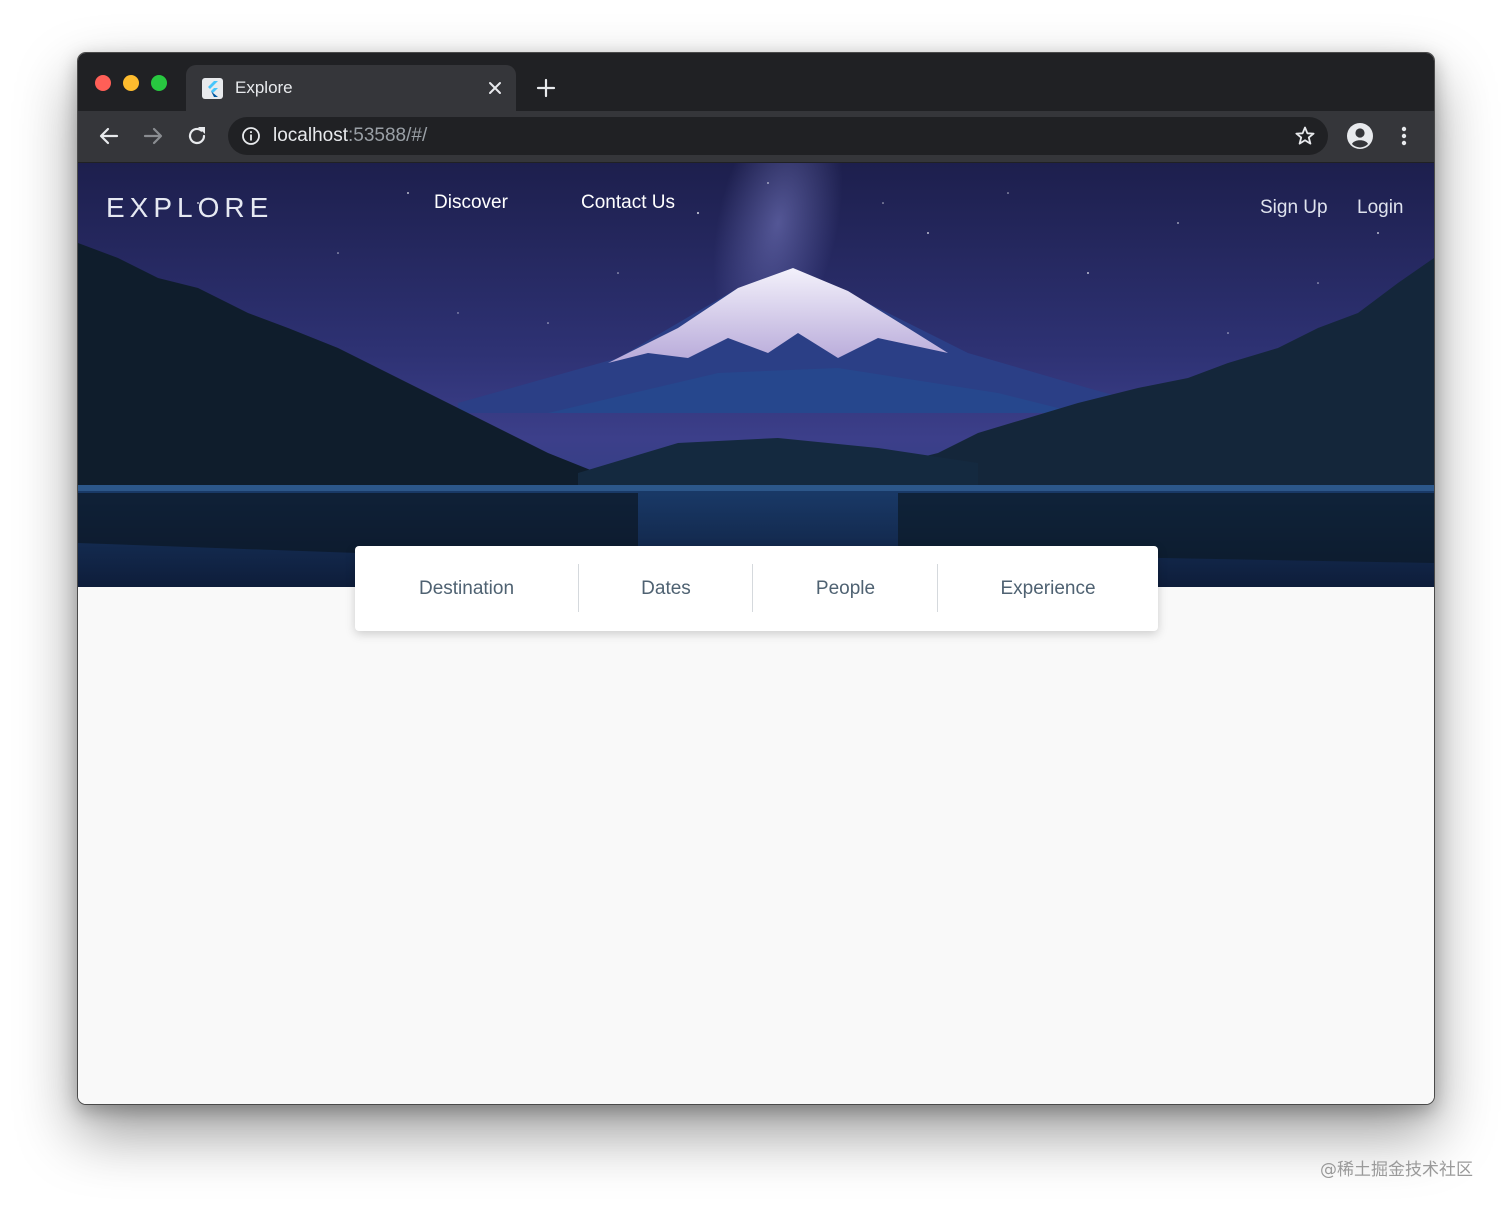 This screenshot has height=1207, width=1512. What do you see at coordinates (471, 203) in the screenshot?
I see `nav-link-discover: Discover` at bounding box center [471, 203].